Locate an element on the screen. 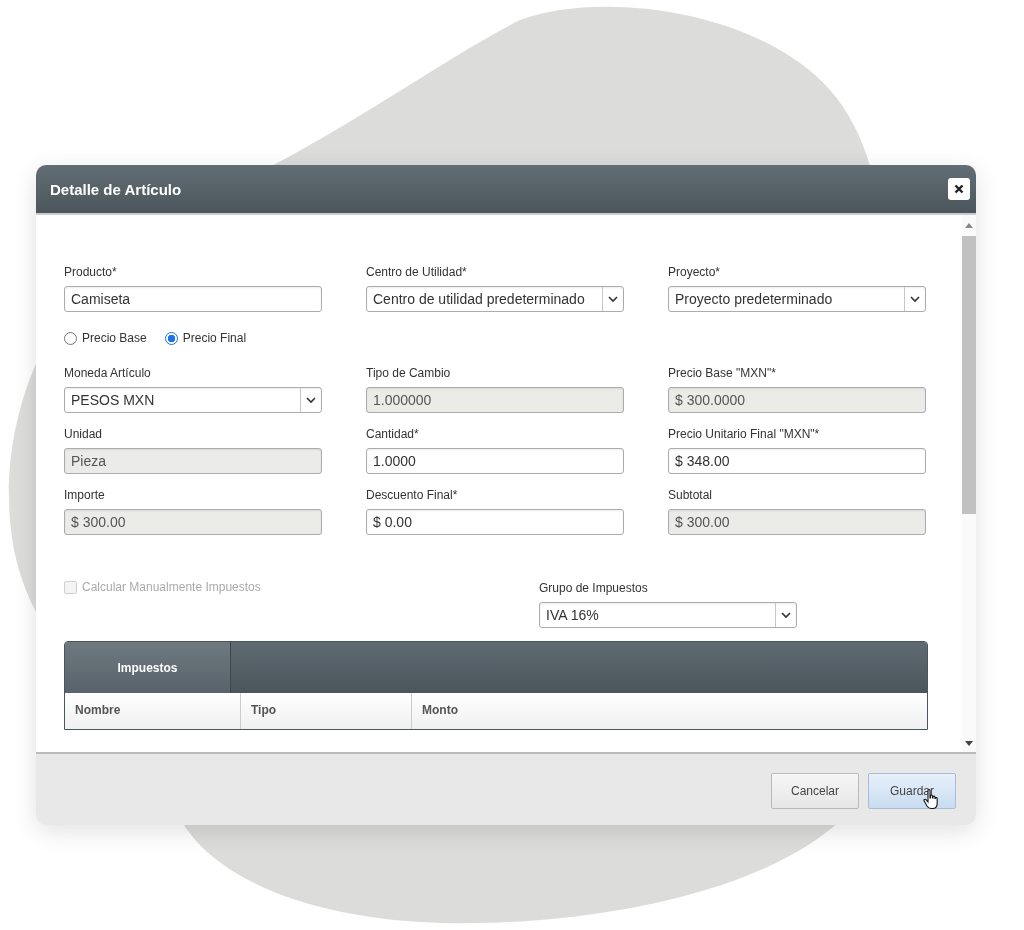 The width and height of the screenshot is (1024, 930). field-label: Precio Base "MXN"* is located at coordinates (722, 373).